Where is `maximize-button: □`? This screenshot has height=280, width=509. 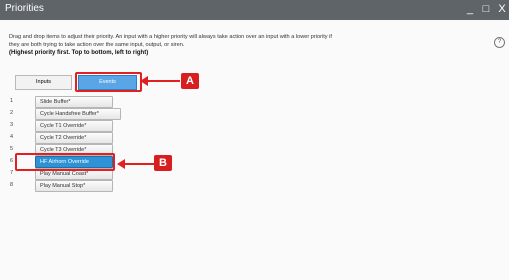 maximize-button: □ is located at coordinates (486, 9).